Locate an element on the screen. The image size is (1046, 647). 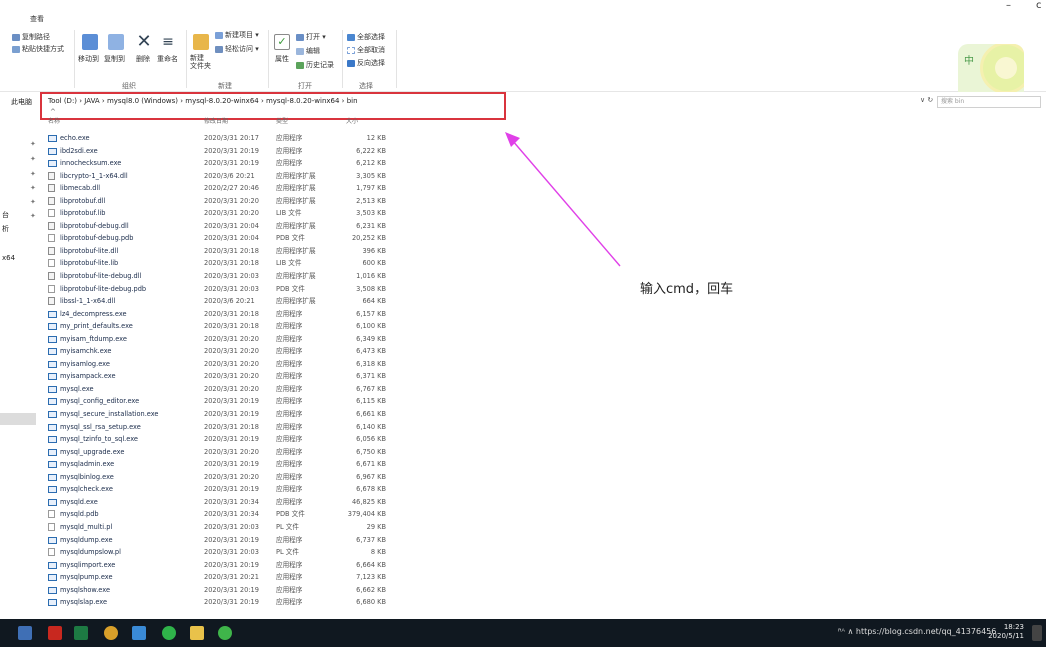
annotation-arrow is located at coordinates (563, 199).